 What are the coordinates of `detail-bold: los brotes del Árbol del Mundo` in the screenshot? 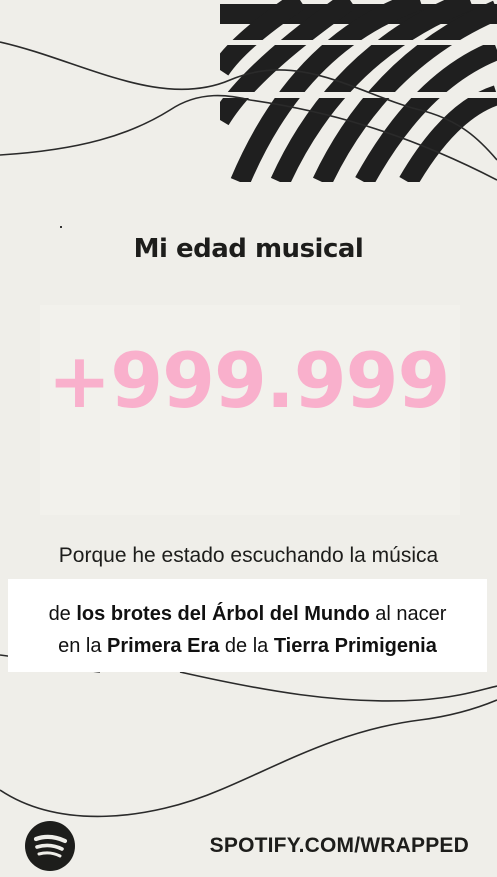 It's located at (223, 614).